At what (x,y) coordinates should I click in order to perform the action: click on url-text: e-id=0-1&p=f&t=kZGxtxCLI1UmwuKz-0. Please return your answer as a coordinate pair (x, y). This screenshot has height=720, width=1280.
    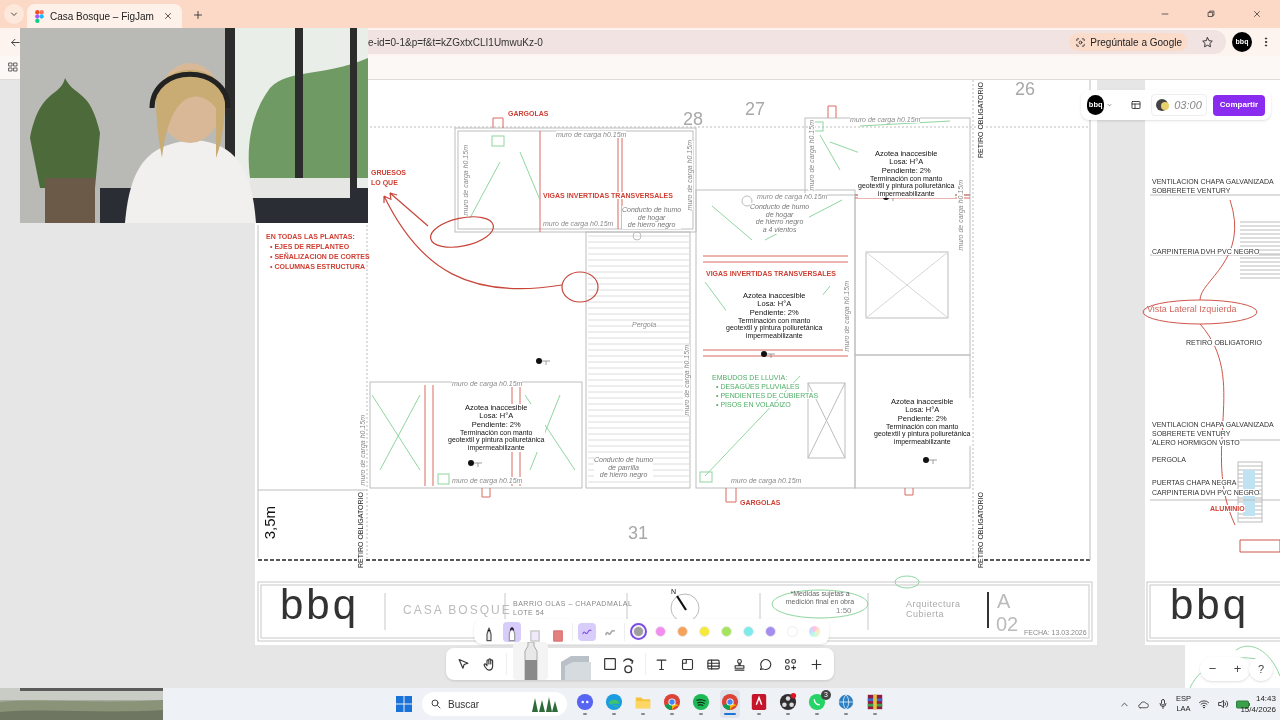
    Looking at the image, I should click on (455, 42).